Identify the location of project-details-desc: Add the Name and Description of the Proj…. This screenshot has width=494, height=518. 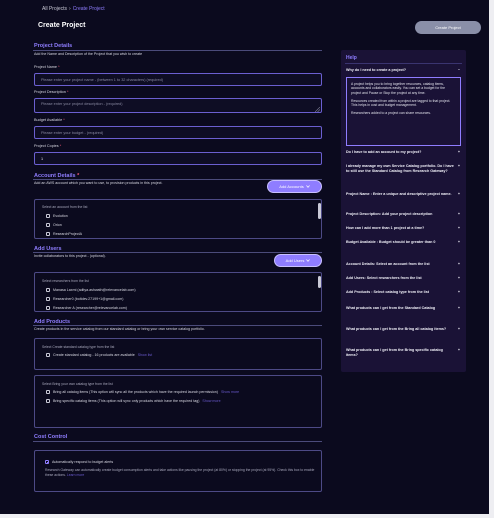
(88, 54).